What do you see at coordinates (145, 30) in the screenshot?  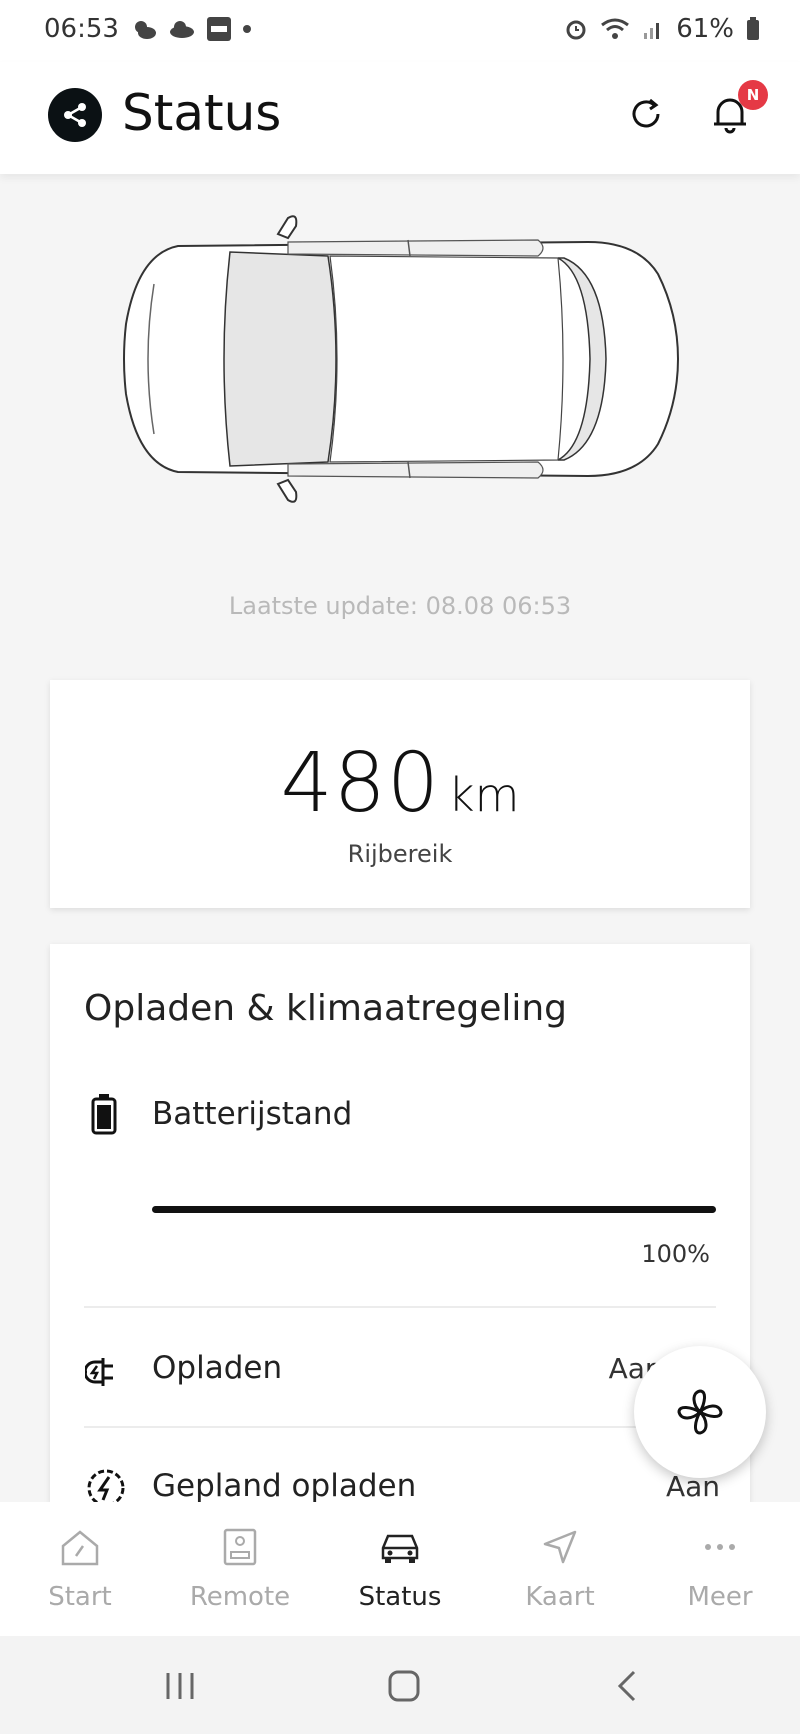 I see `weather-icon` at bounding box center [145, 30].